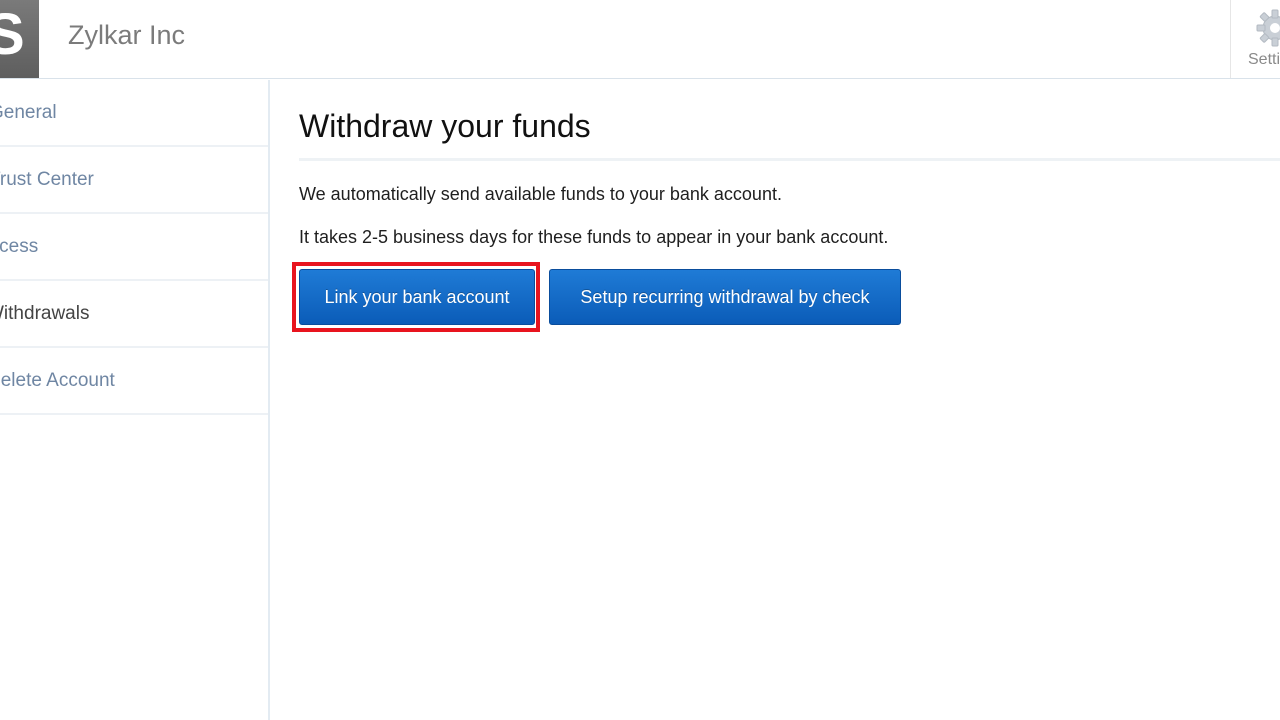  What do you see at coordinates (1268, 28) in the screenshot?
I see `gear-icon` at bounding box center [1268, 28].